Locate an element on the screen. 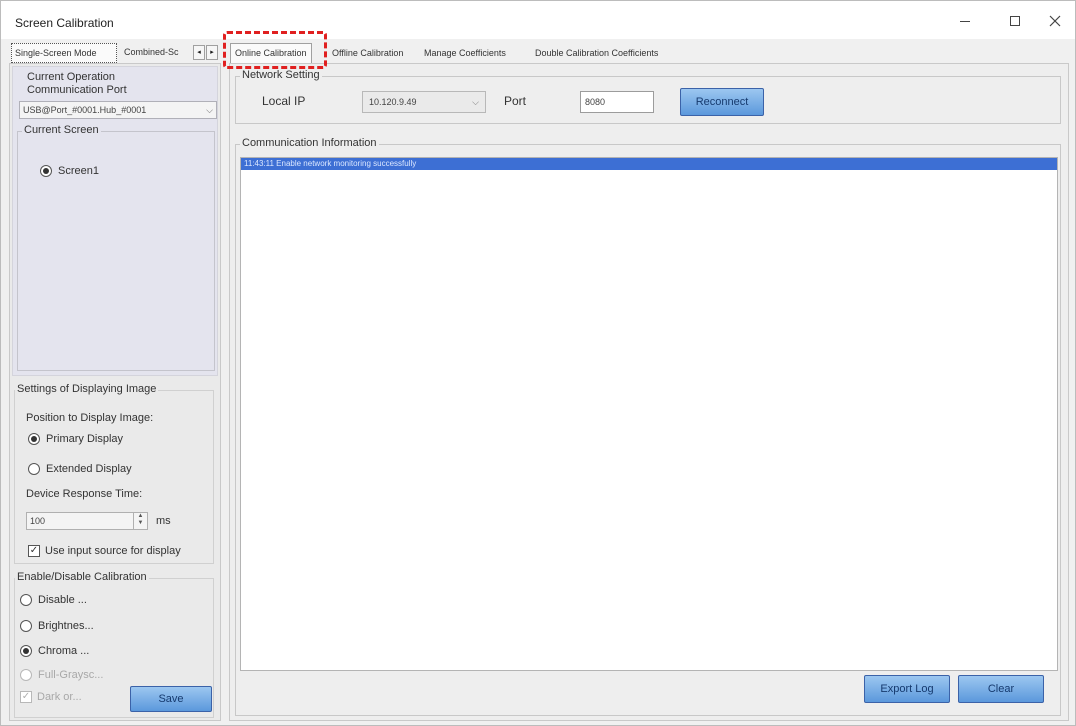 Image resolution: width=1076 pixels, height=726 pixels. tab-offline-calibration: Offline Calibration is located at coordinates (367, 53).